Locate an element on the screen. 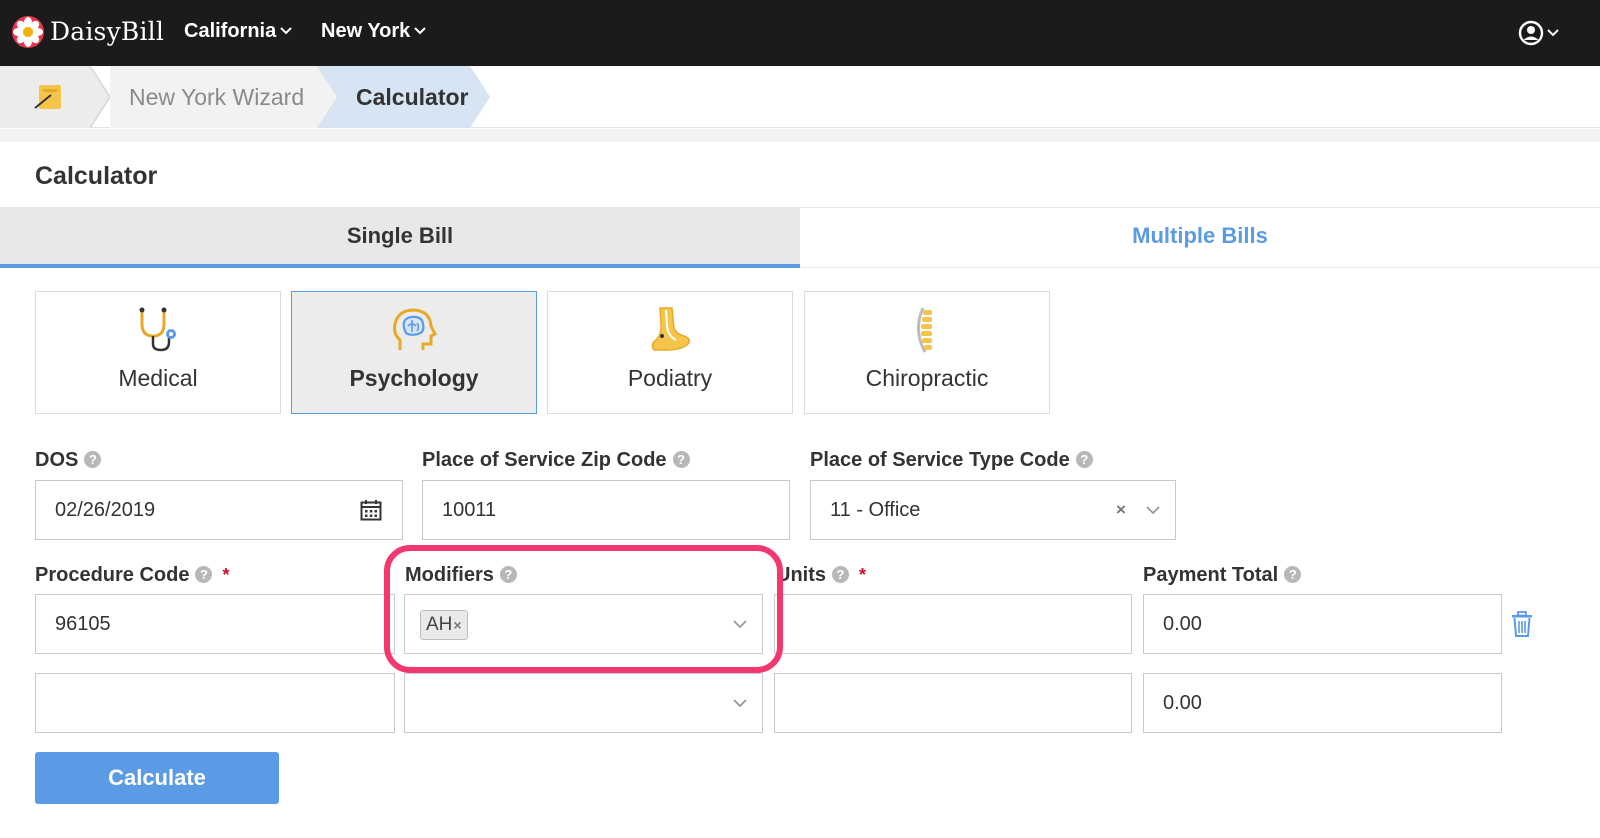 The image size is (1600, 838). category-card-podiatry: Podiatry is located at coordinates (670, 352).